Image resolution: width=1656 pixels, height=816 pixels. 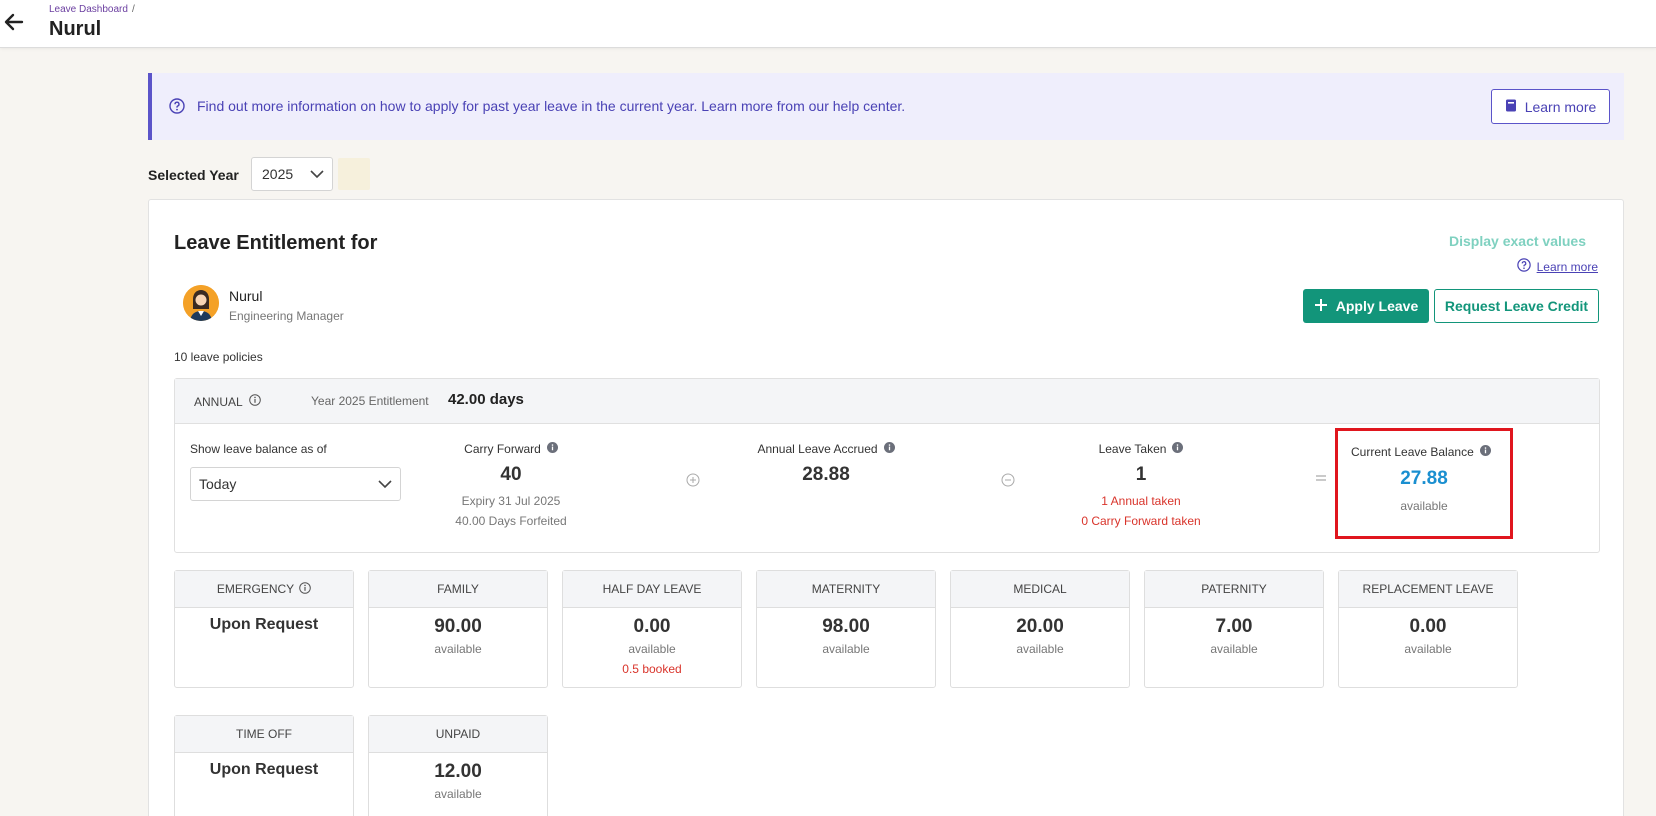 I want to click on year-indicator, so click(x=354, y=174).